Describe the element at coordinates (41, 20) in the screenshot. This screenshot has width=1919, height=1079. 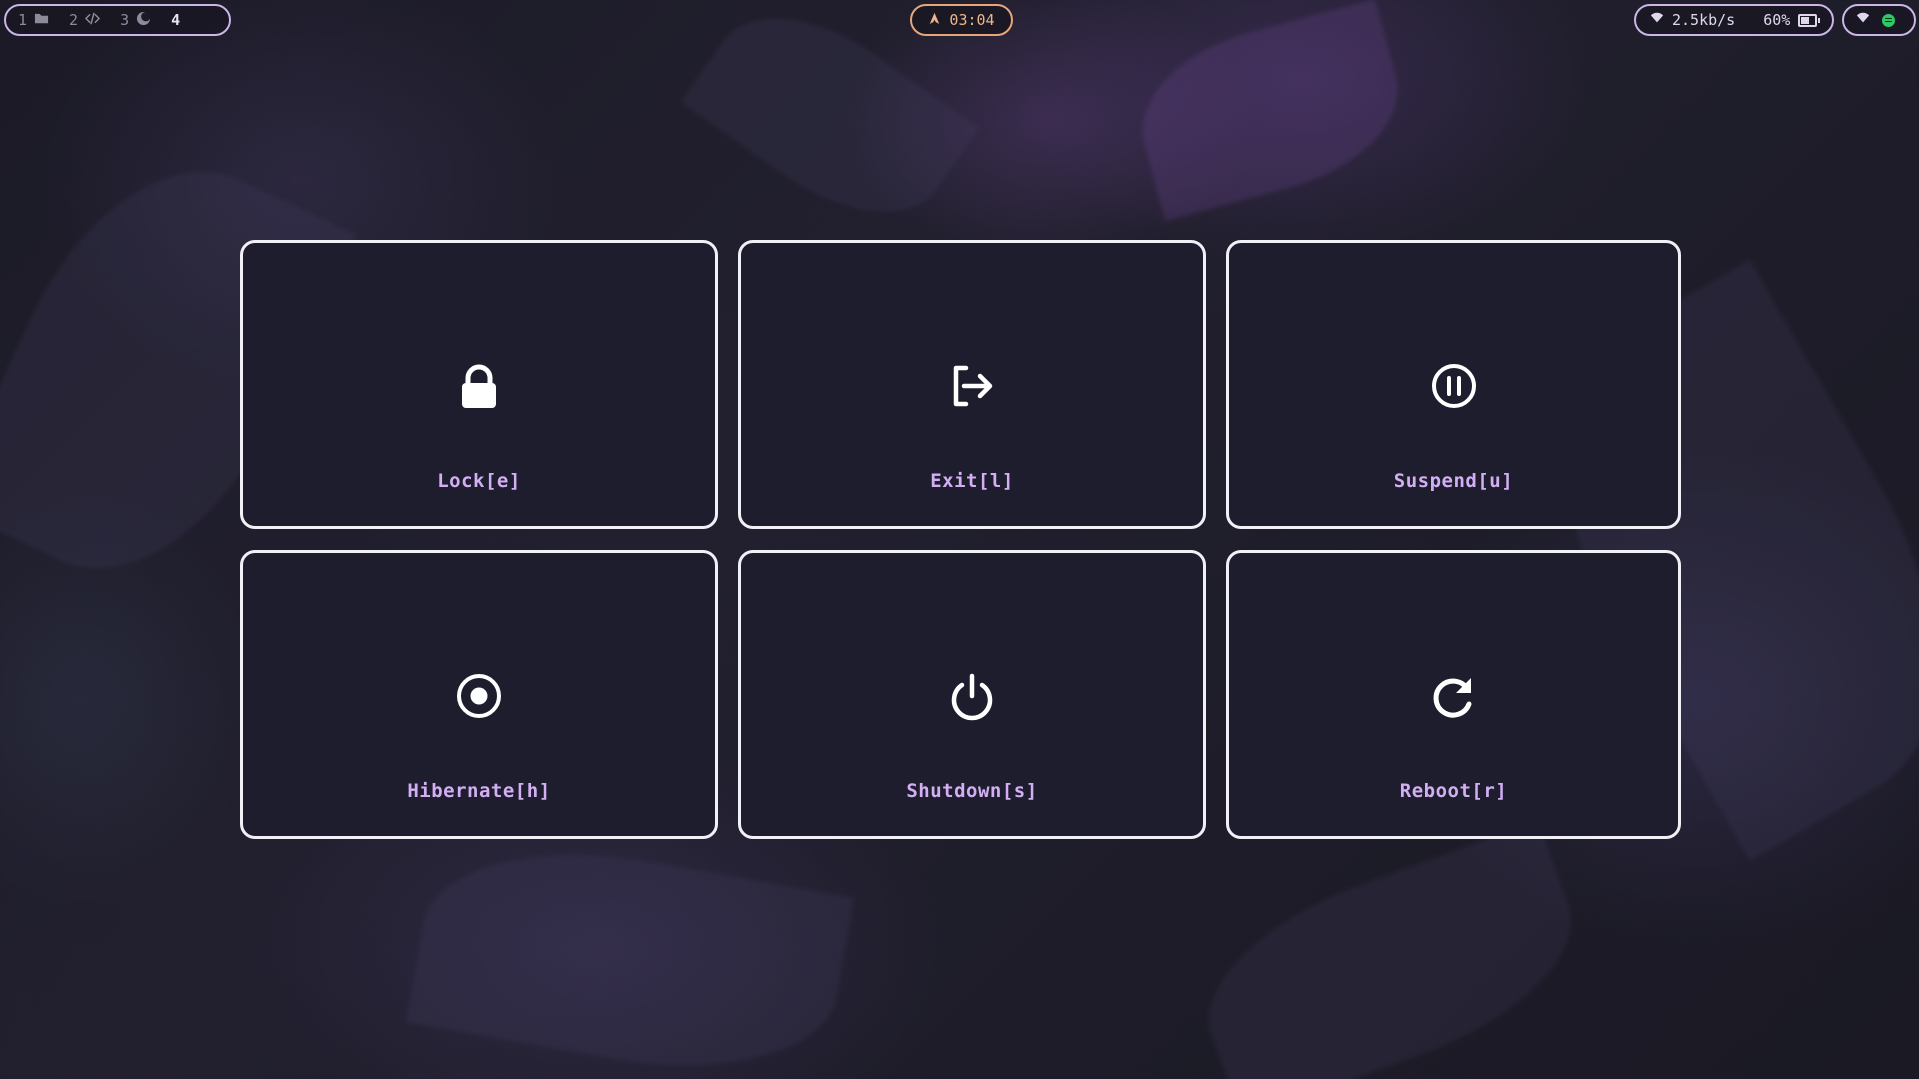
I see `folder-icon` at that location.